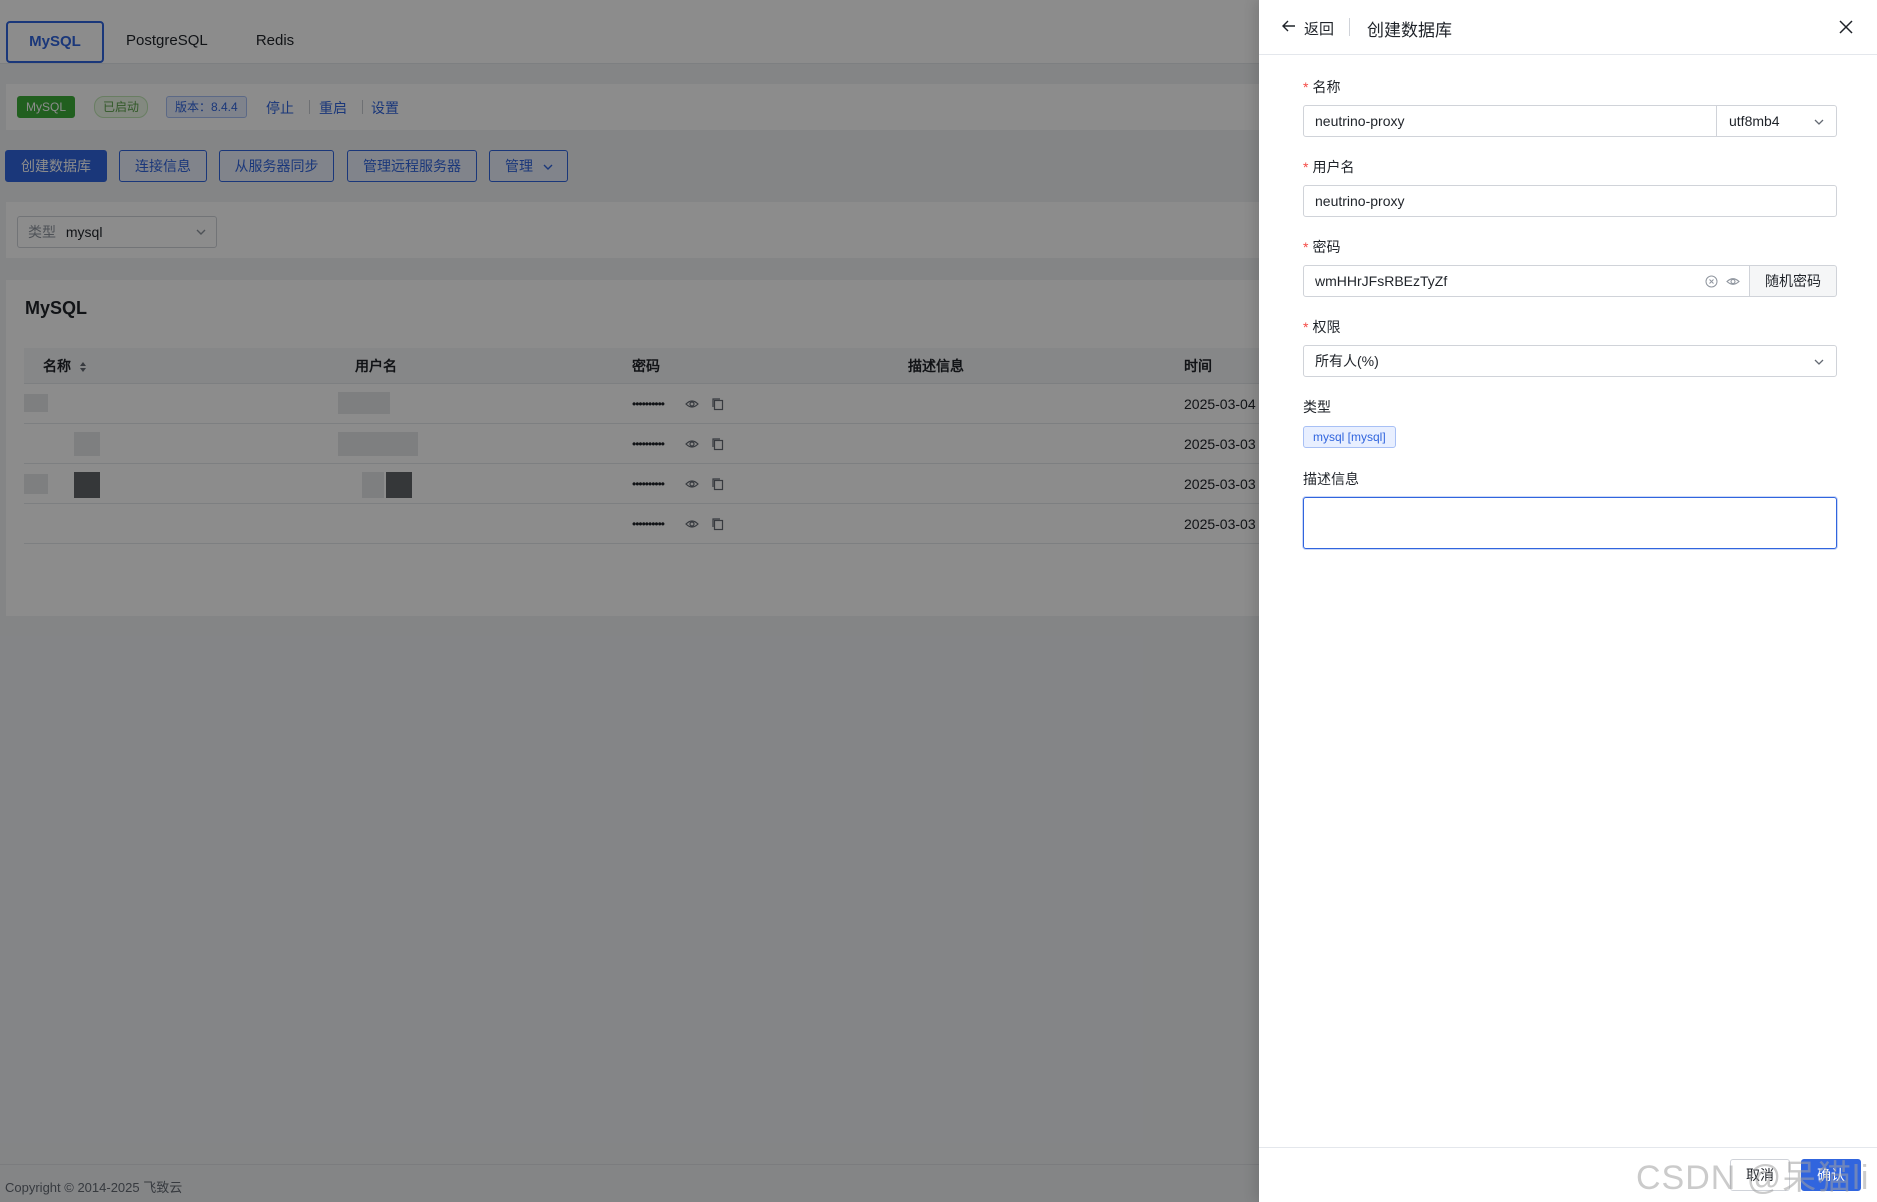 This screenshot has height=1202, width=1877. What do you see at coordinates (1349, 437) in the screenshot?
I see `type-tag: mysql [mysql]` at bounding box center [1349, 437].